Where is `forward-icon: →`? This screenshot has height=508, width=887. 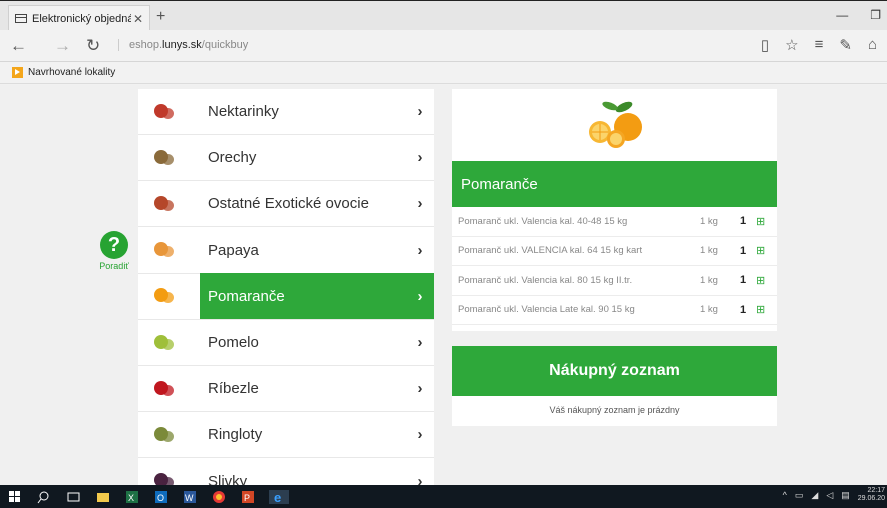
forward-icon: → is located at coordinates (62, 46).